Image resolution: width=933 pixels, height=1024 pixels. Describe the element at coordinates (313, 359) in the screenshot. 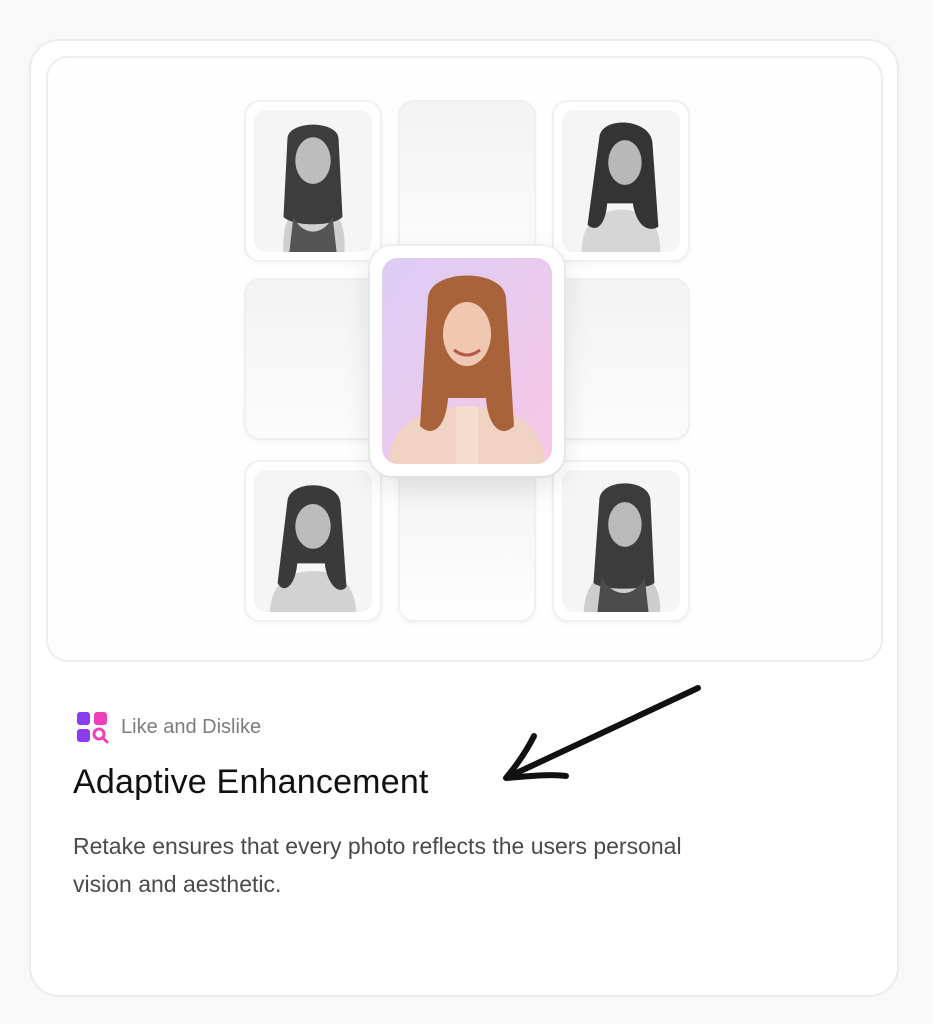

I see `empty-tile-middle-left` at that location.